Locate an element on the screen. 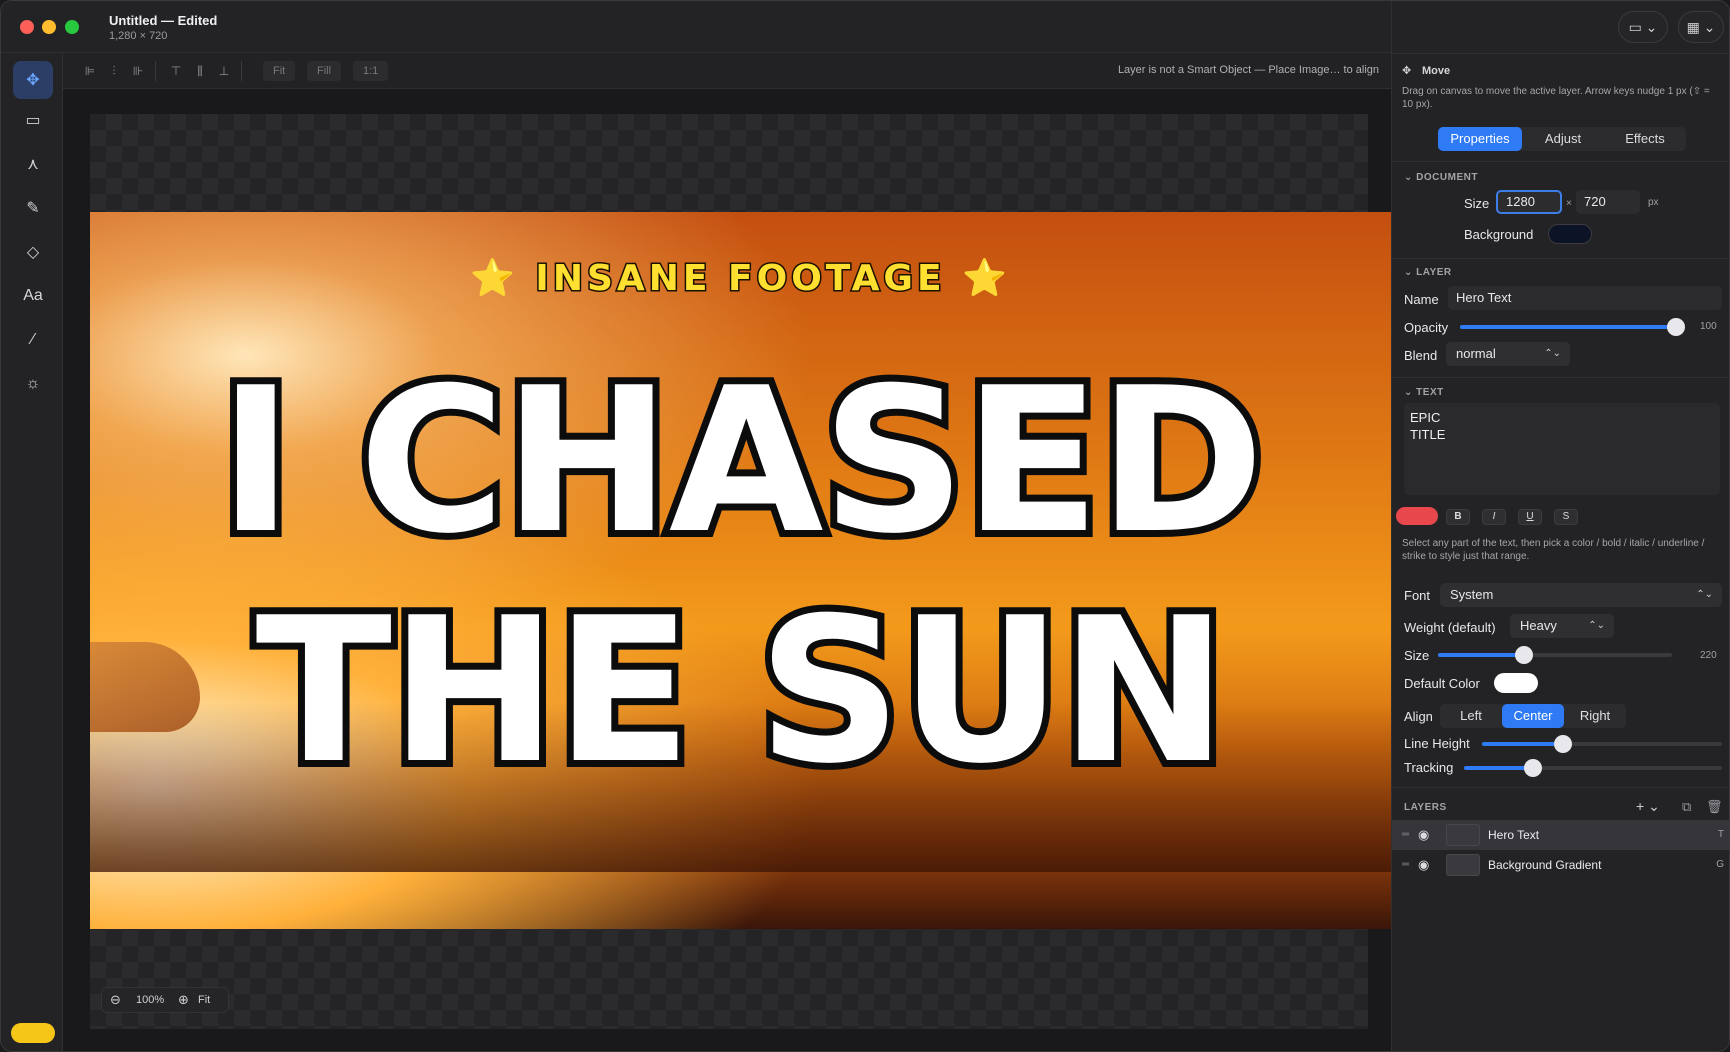 This screenshot has width=1730, height=1052. grid-icon: ▦ ⌄ is located at coordinates (1701, 26).